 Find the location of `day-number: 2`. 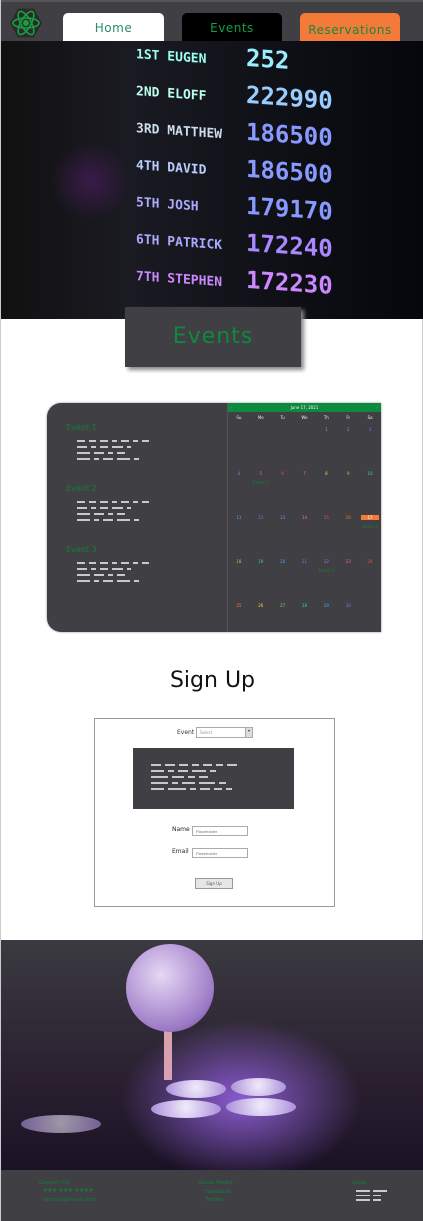

day-number: 2 is located at coordinates (348, 429).